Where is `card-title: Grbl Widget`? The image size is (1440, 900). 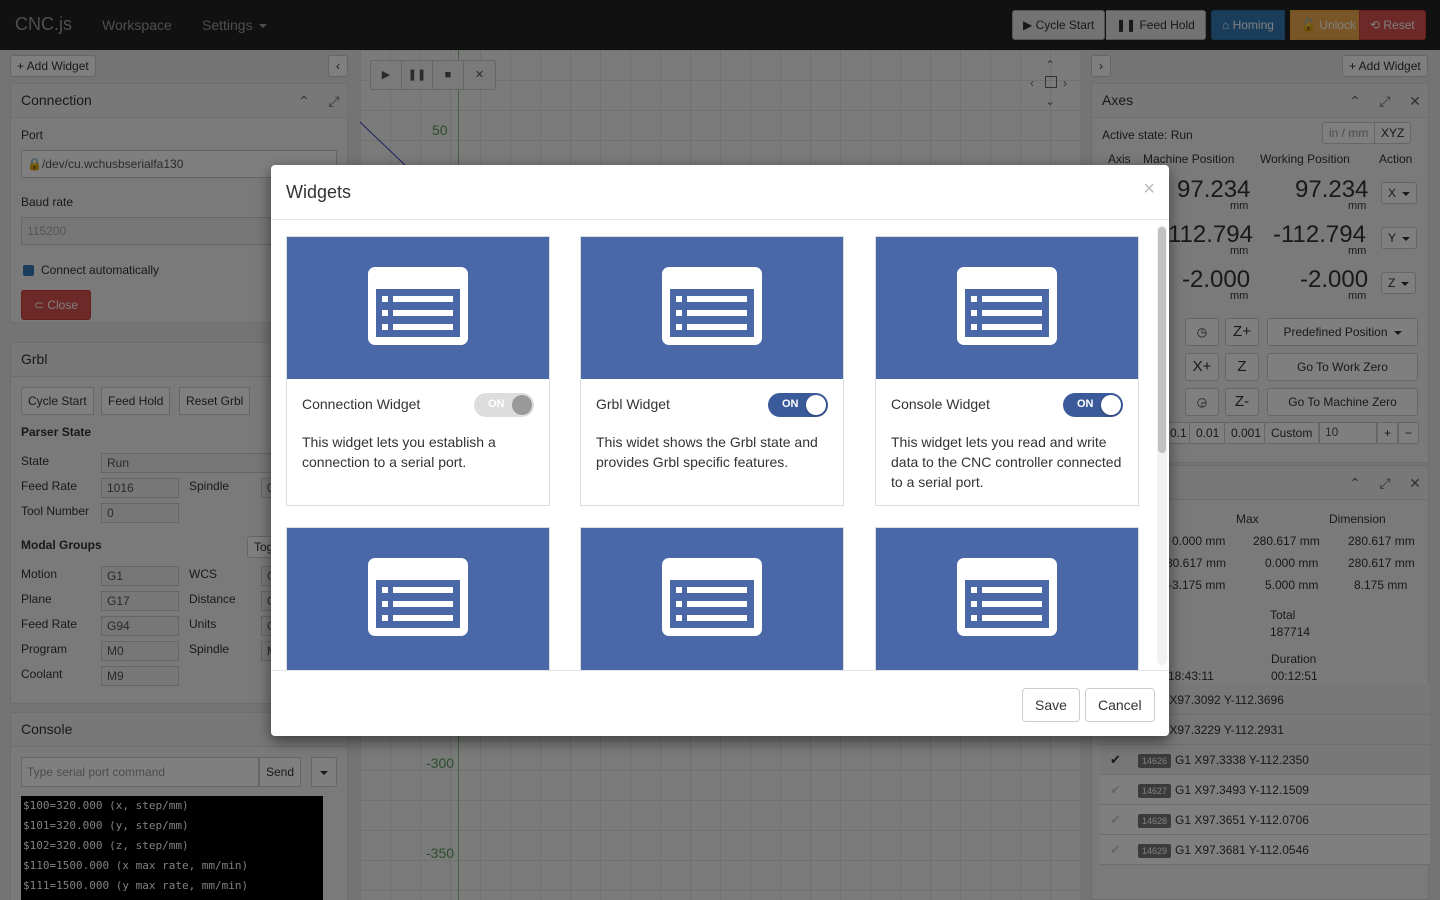 card-title: Grbl Widget is located at coordinates (633, 404).